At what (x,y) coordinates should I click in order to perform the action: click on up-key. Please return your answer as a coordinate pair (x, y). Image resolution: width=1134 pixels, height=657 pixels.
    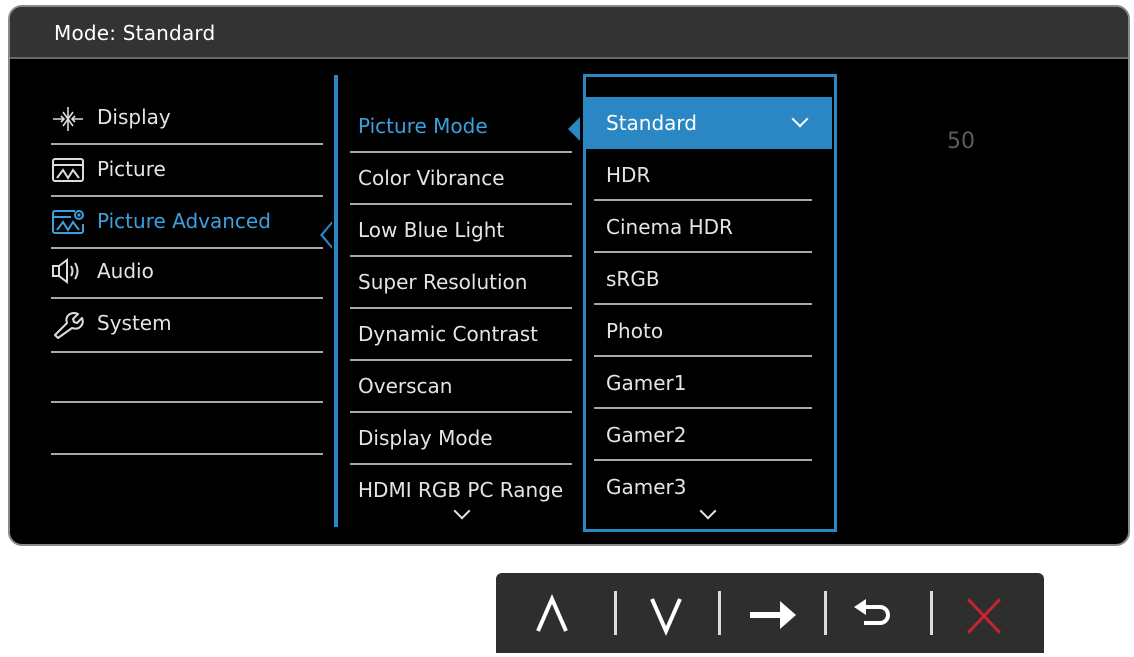
    Looking at the image, I should click on (554, 613).